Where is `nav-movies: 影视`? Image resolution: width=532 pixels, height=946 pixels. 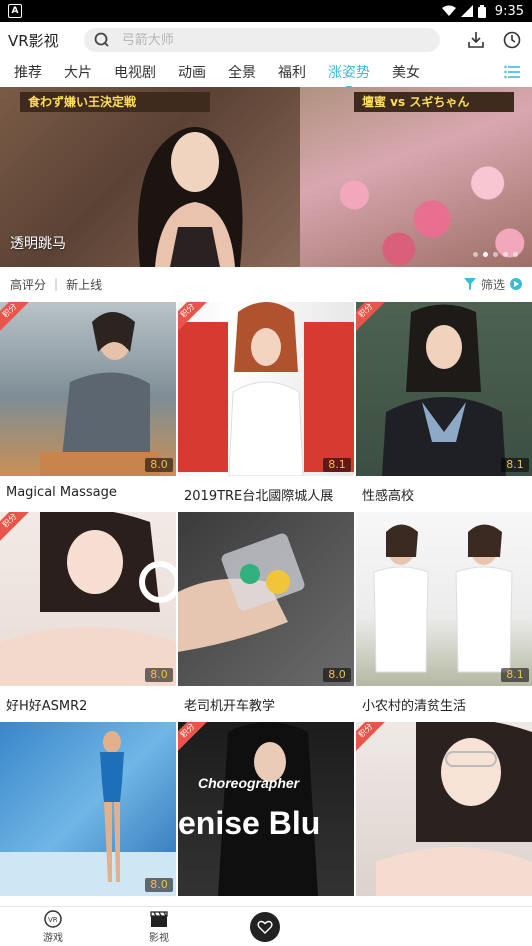 nav-movies: 影视 is located at coordinates (159, 926).